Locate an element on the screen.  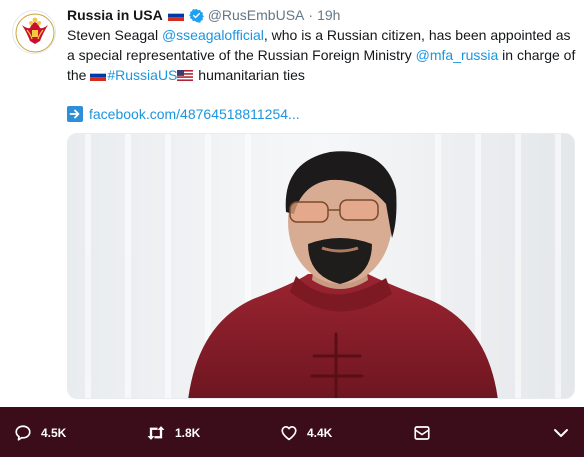
reply-icon is located at coordinates (23, 433).